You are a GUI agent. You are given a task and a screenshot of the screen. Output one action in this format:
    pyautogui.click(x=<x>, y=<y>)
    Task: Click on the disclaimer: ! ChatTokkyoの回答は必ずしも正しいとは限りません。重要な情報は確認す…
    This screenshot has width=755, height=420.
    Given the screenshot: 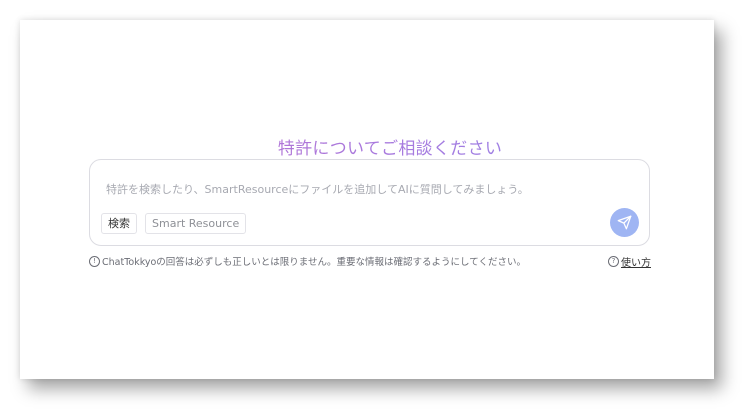 What is the action you would take?
    pyautogui.click(x=307, y=261)
    